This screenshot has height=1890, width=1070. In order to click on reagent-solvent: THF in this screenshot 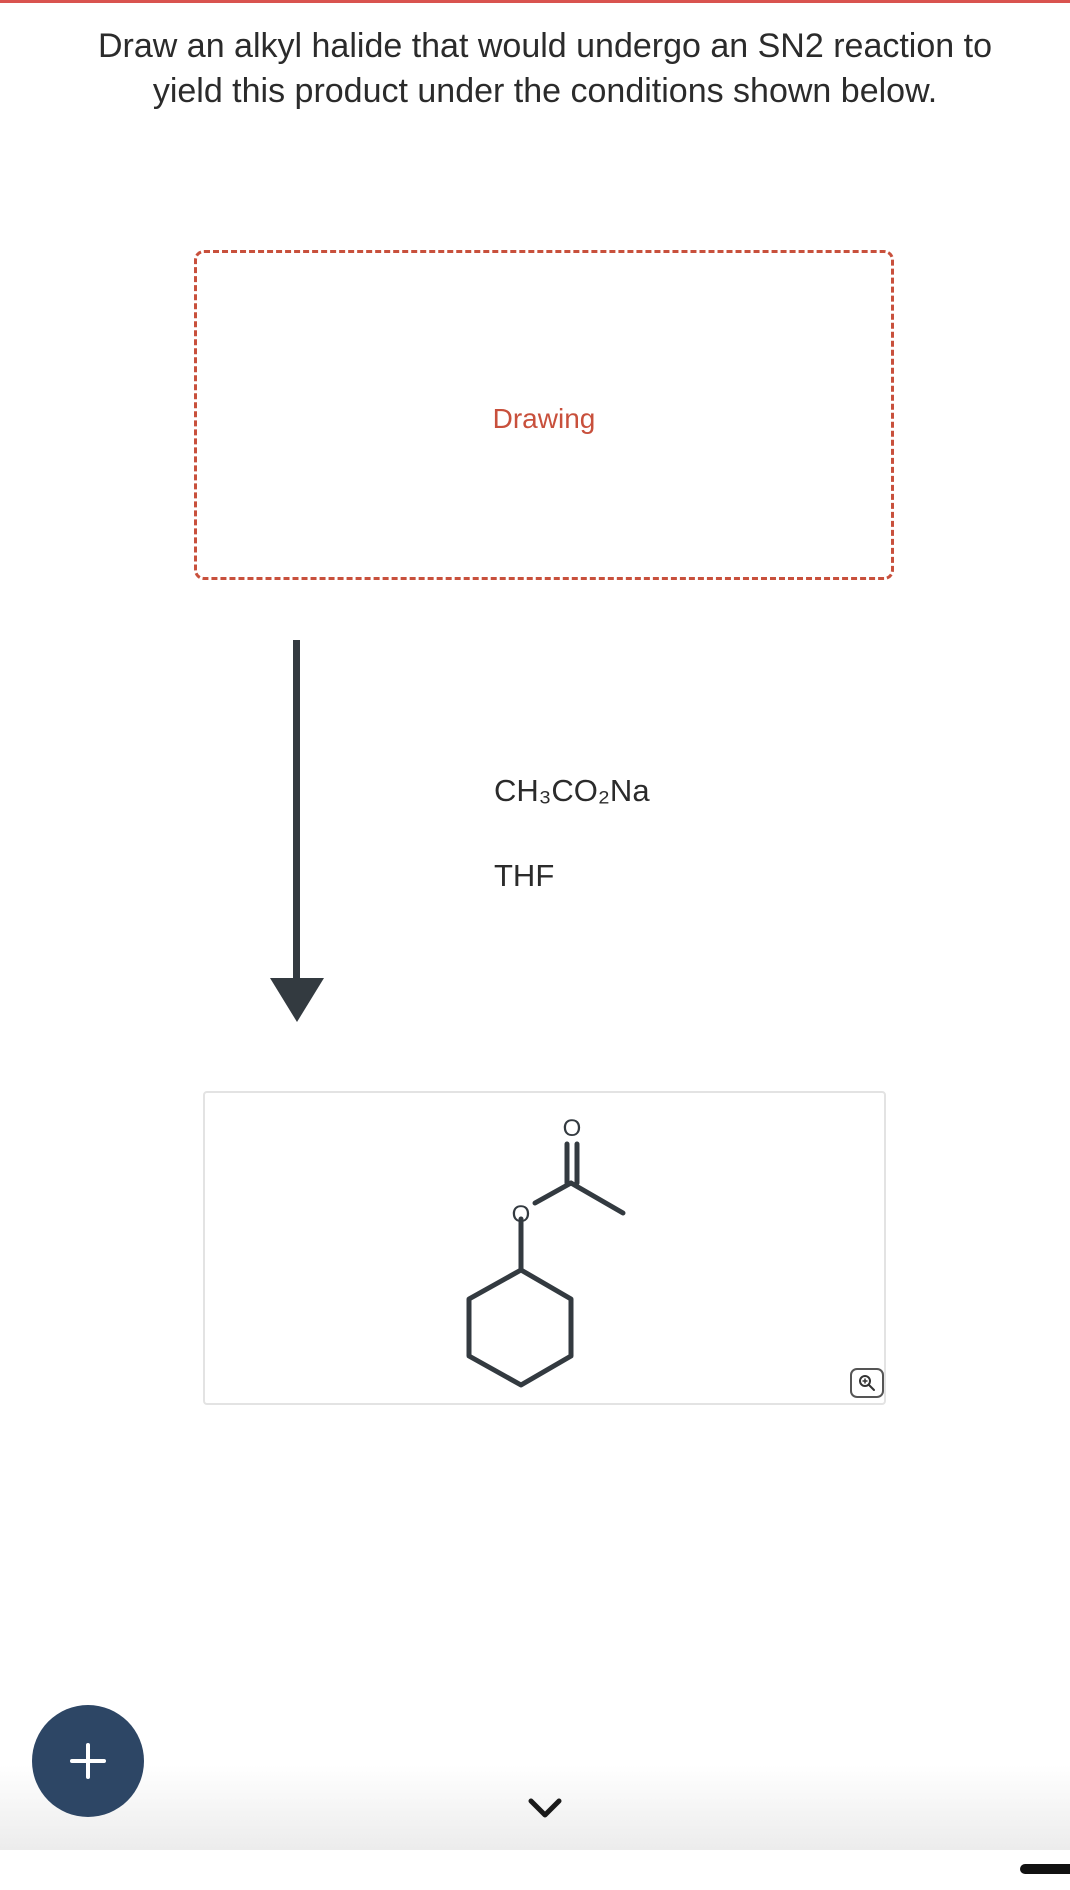, I will do `click(524, 875)`.